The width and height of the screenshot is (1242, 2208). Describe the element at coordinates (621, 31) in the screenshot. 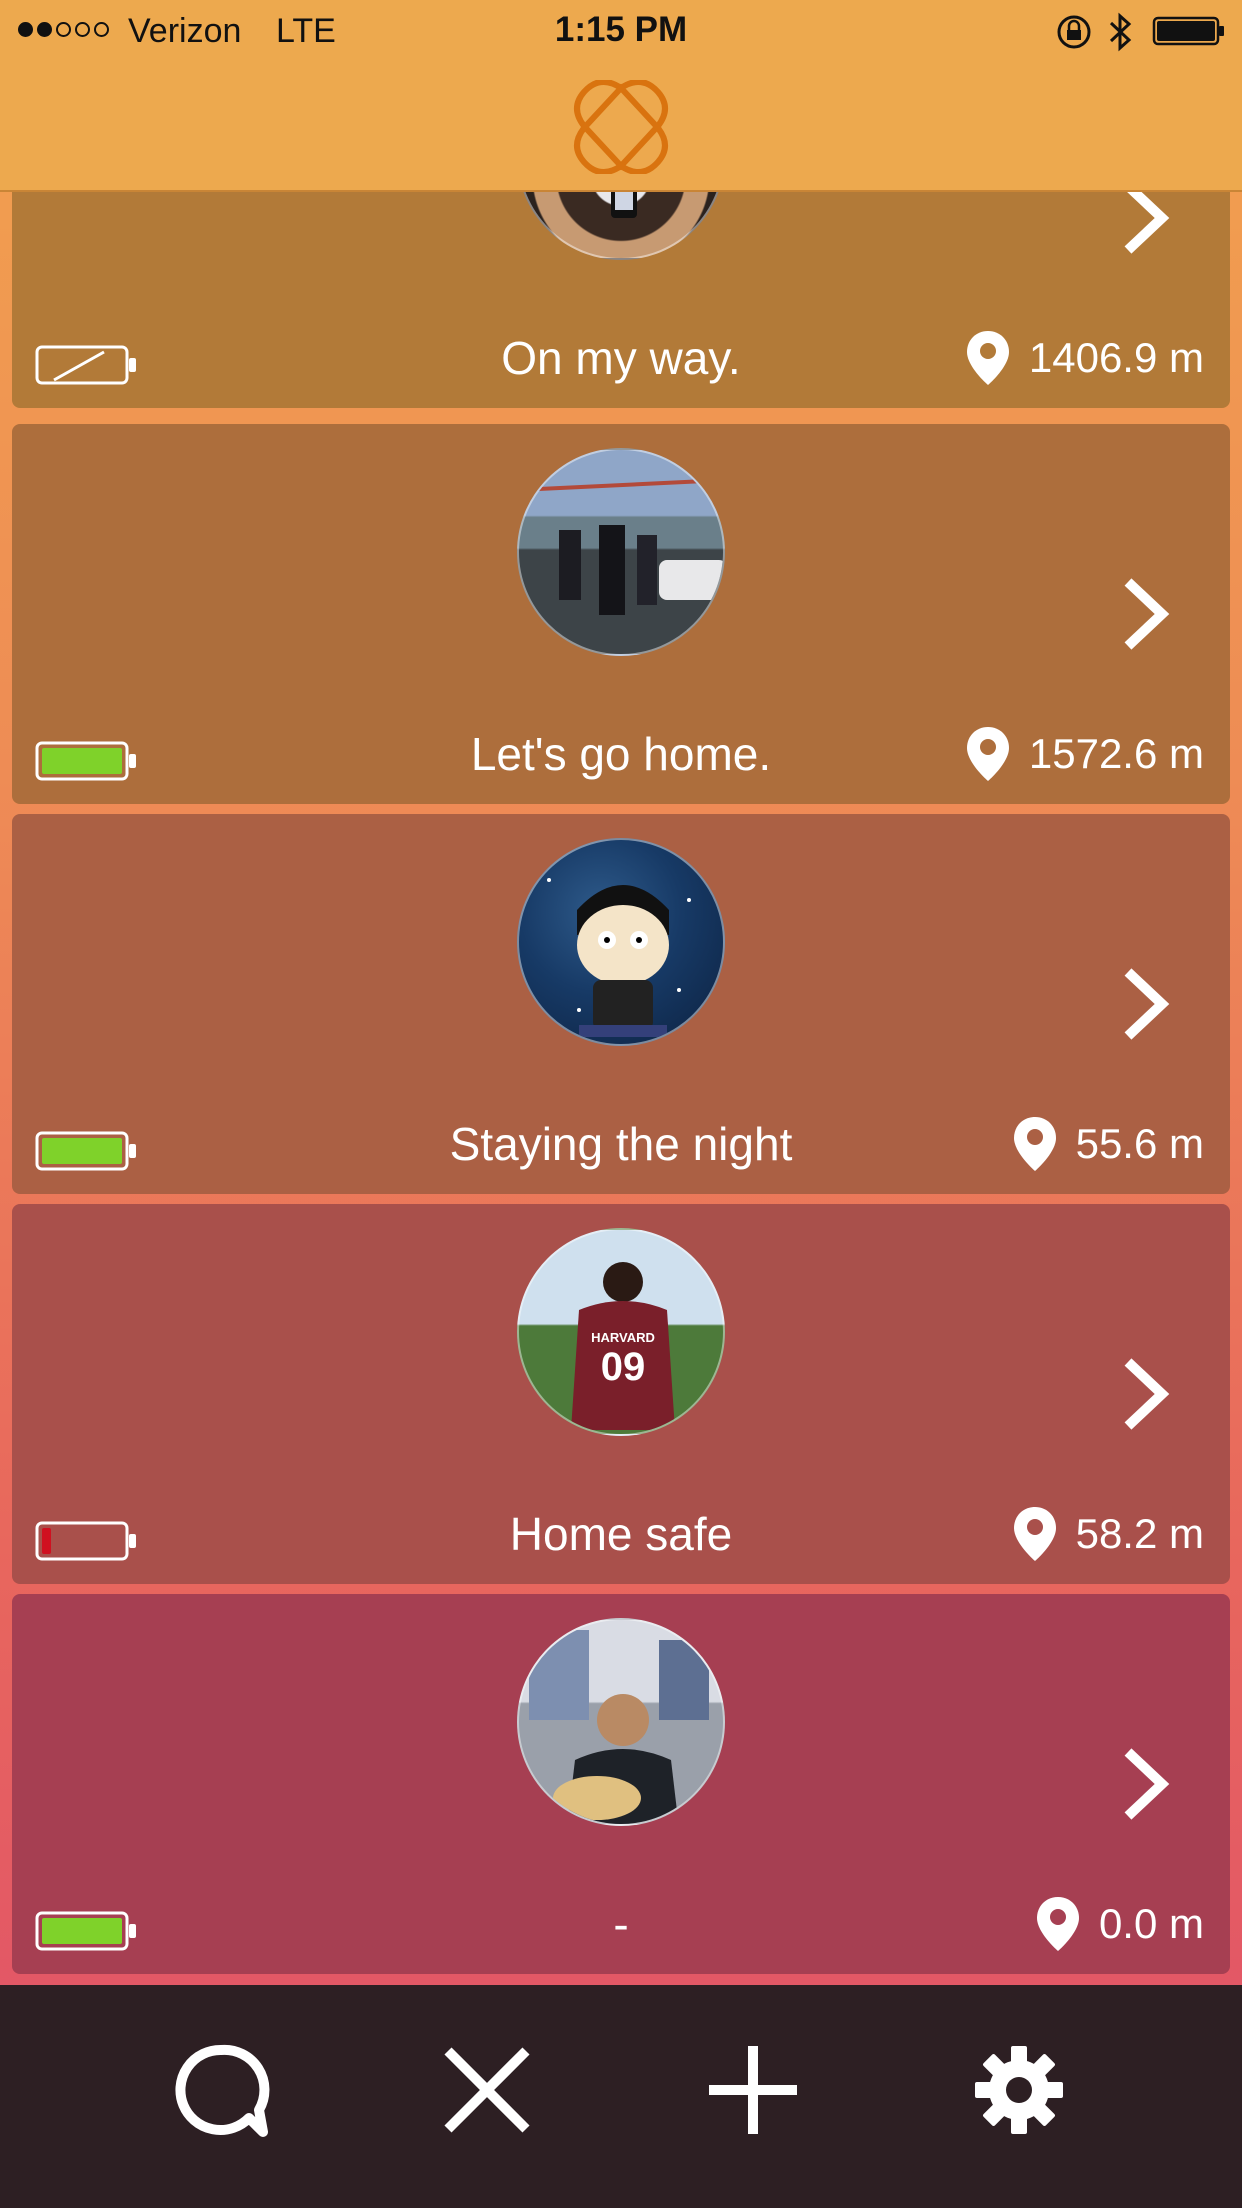

I see `status-bar: Verizon LTE 1:15 PM` at that location.